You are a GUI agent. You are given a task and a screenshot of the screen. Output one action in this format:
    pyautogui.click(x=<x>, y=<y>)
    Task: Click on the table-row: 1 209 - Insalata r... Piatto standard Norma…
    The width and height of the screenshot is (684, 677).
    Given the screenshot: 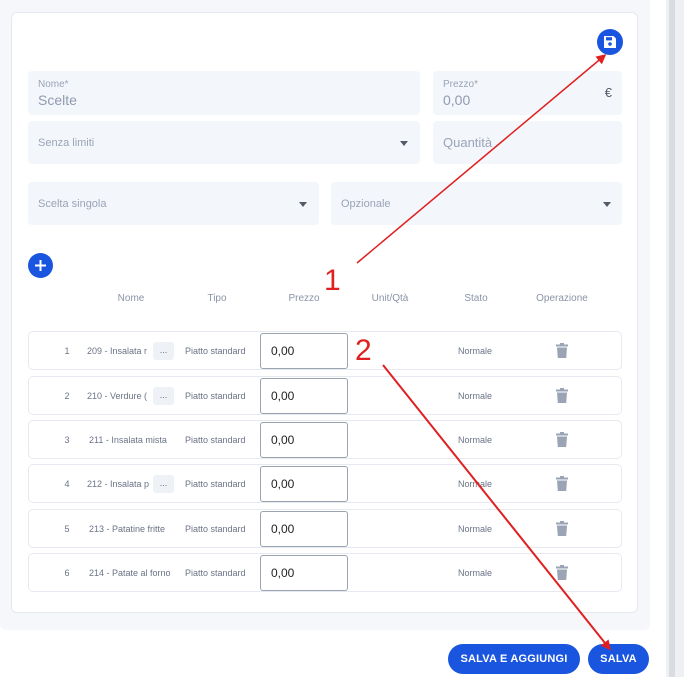 What is the action you would take?
    pyautogui.click(x=325, y=350)
    